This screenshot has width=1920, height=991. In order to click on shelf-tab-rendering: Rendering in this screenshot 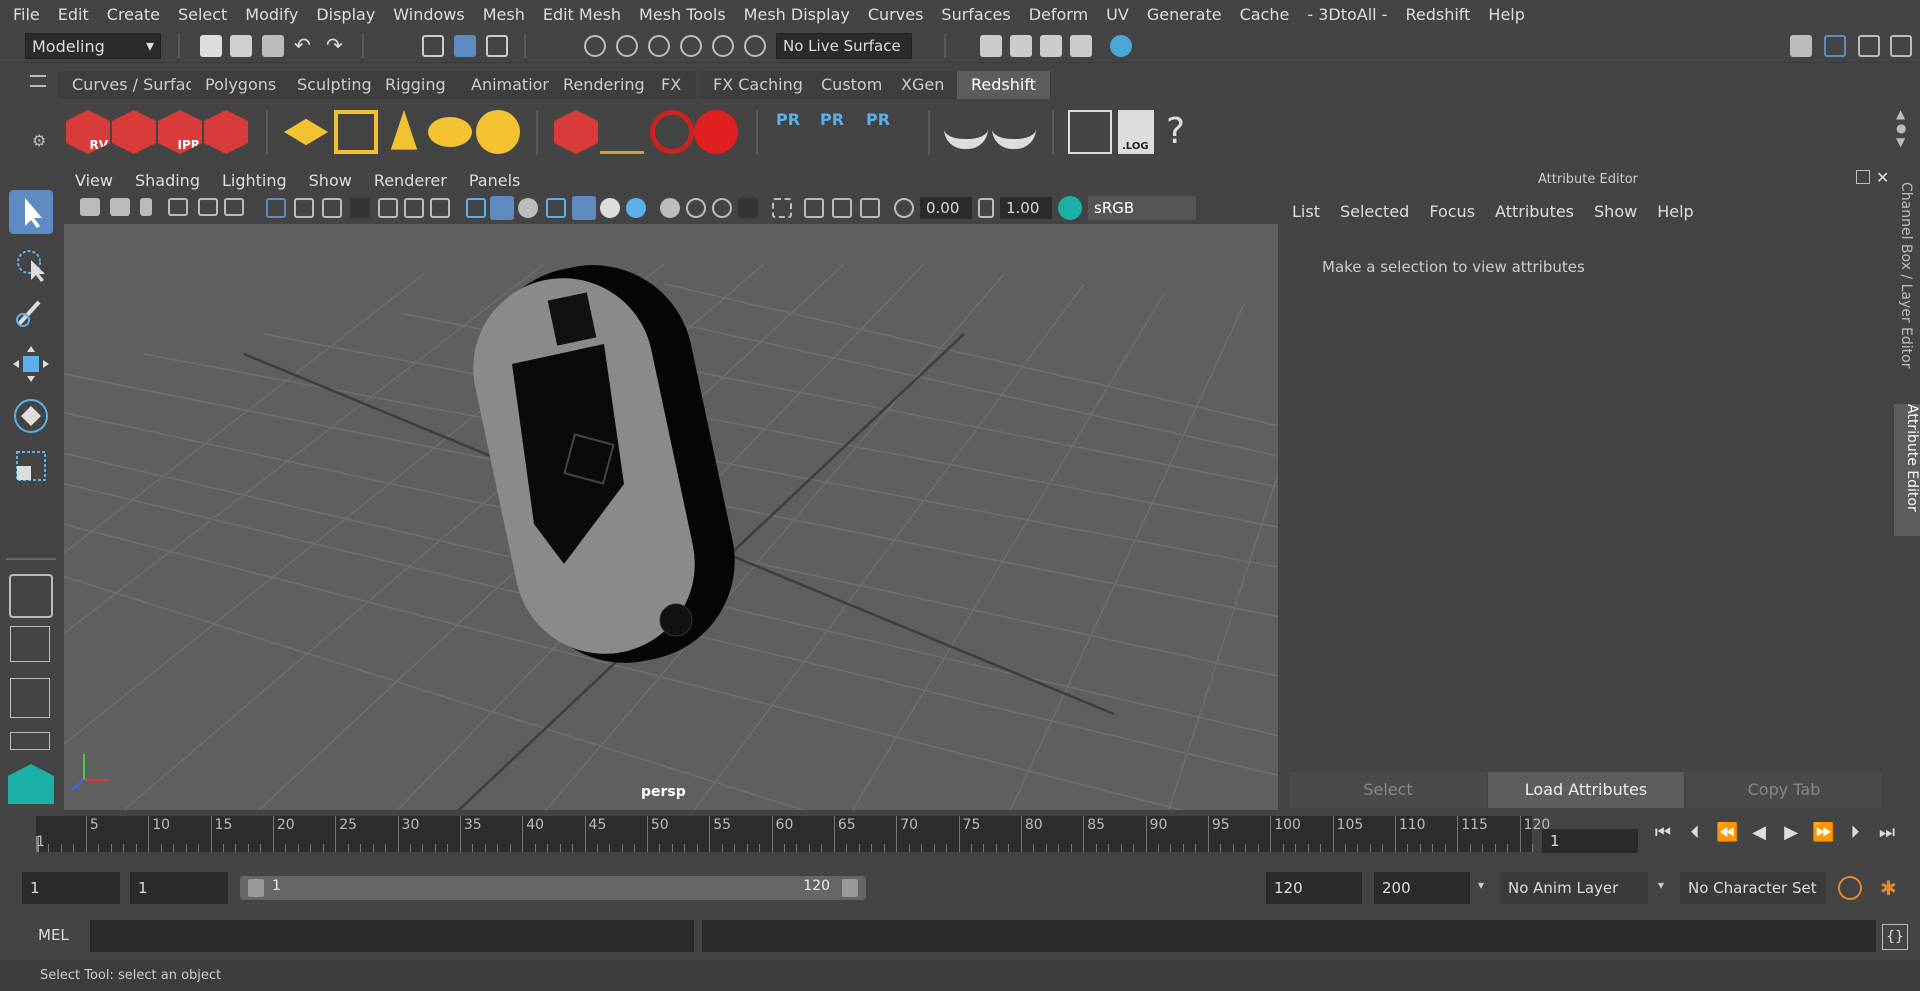, I will do `click(604, 85)`.